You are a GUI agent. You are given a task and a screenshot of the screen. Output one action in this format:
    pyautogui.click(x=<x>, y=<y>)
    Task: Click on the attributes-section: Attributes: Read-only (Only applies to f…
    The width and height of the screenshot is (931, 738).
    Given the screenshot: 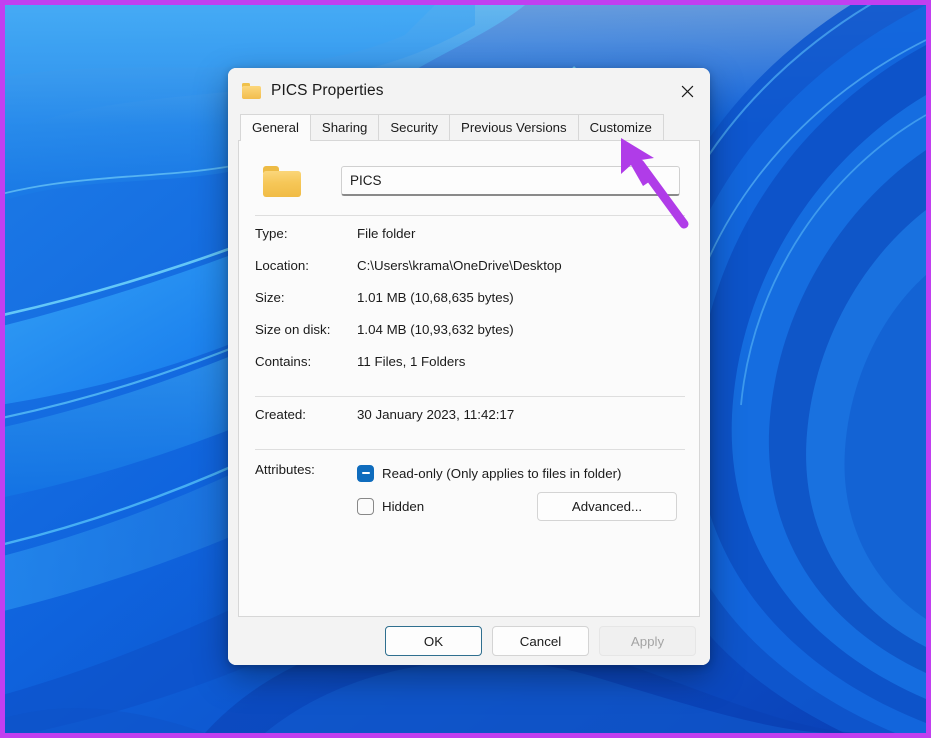 What is the action you would take?
    pyautogui.click(x=469, y=485)
    